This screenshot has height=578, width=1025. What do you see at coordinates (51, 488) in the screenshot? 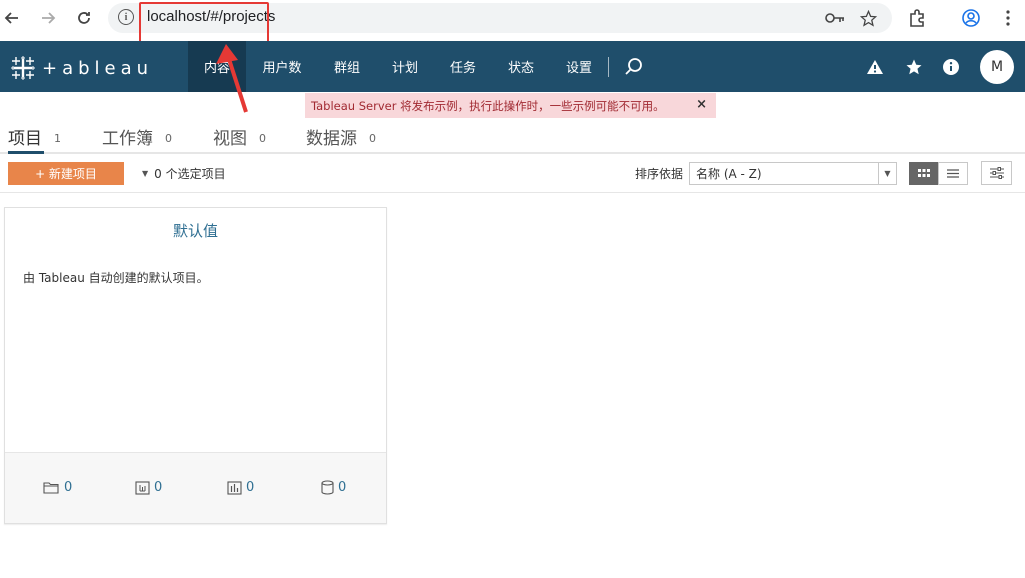
I see `folder-icon` at bounding box center [51, 488].